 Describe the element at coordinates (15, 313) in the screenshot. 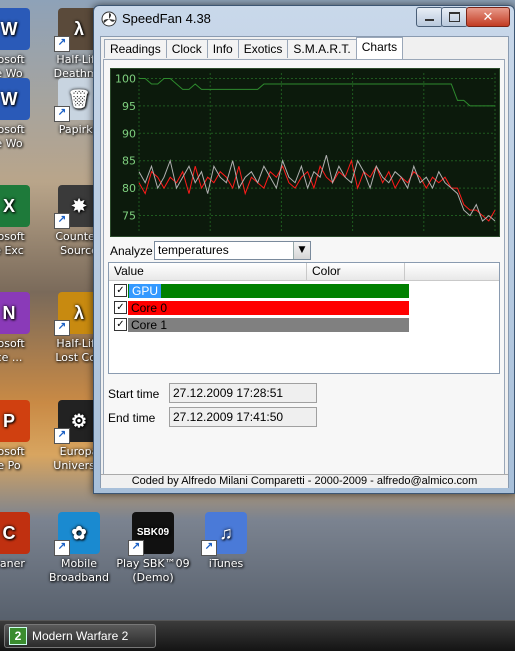

I see `app-icon: N↗` at that location.